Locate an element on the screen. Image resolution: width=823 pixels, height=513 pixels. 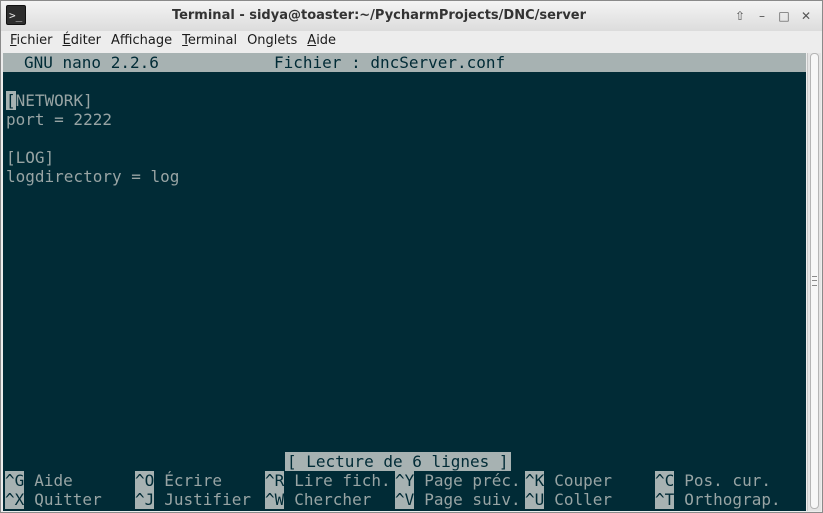
menu-affichage-label: Affichage is located at coordinates (142, 40).